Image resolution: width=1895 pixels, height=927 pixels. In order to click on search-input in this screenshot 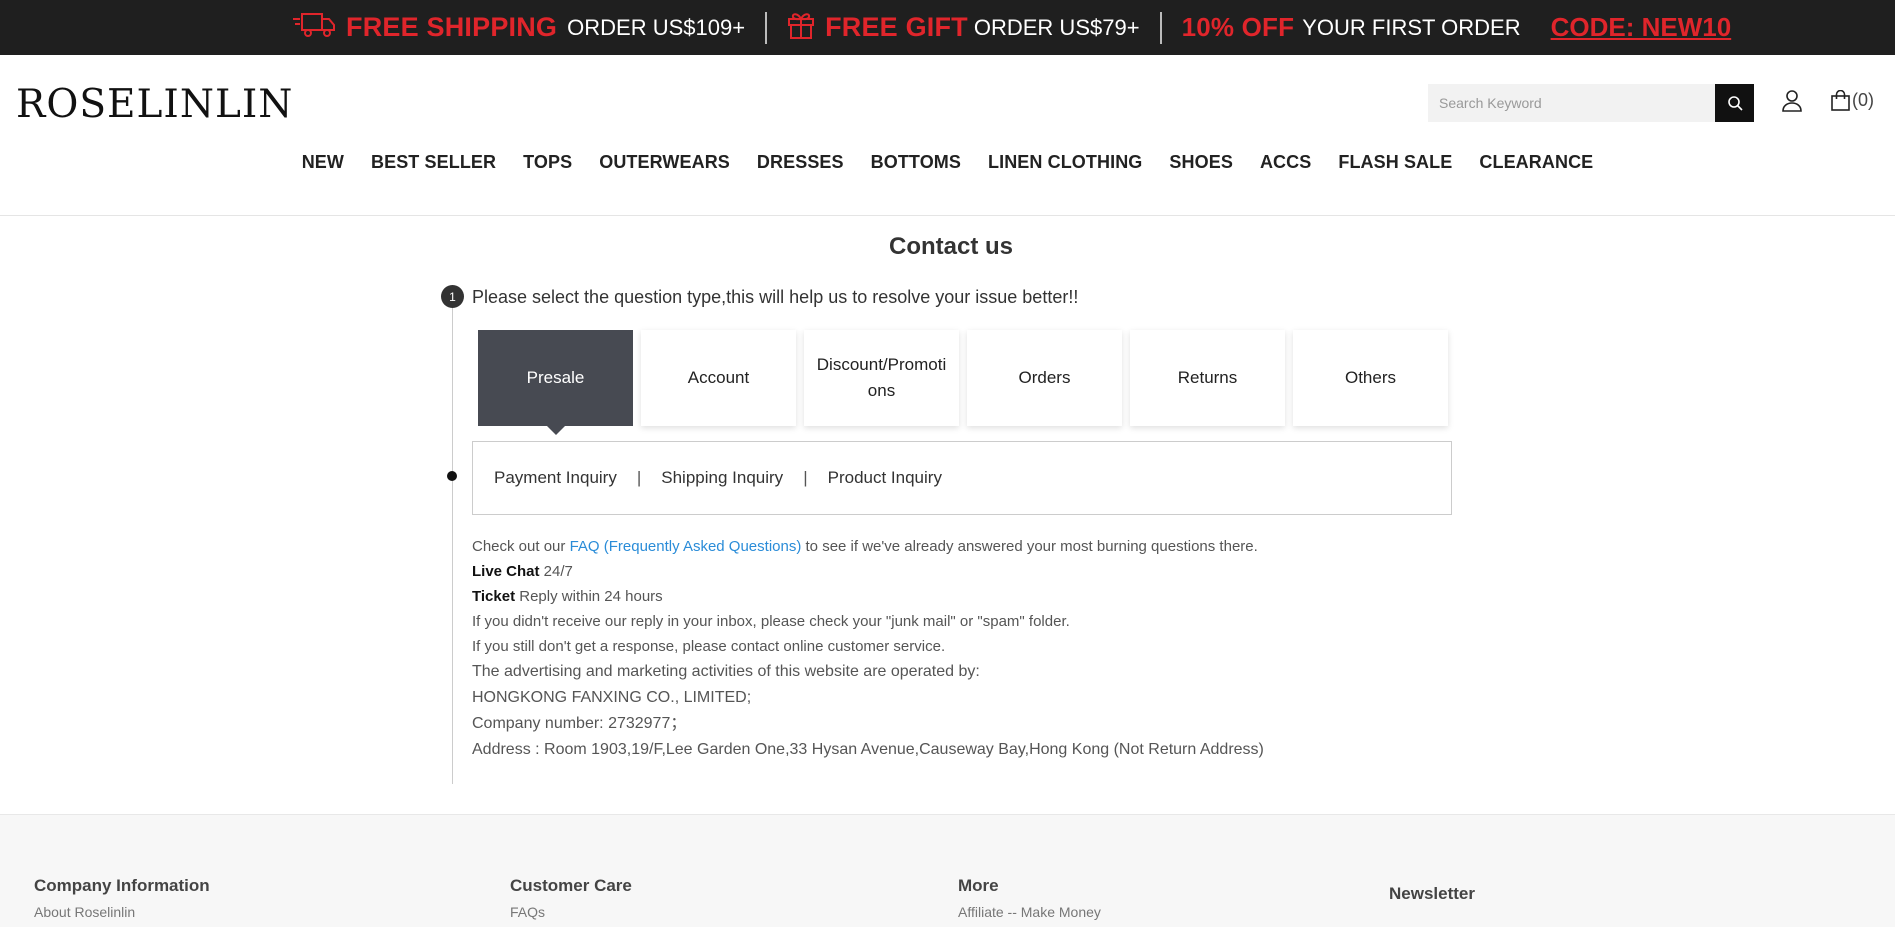, I will do `click(1571, 103)`.